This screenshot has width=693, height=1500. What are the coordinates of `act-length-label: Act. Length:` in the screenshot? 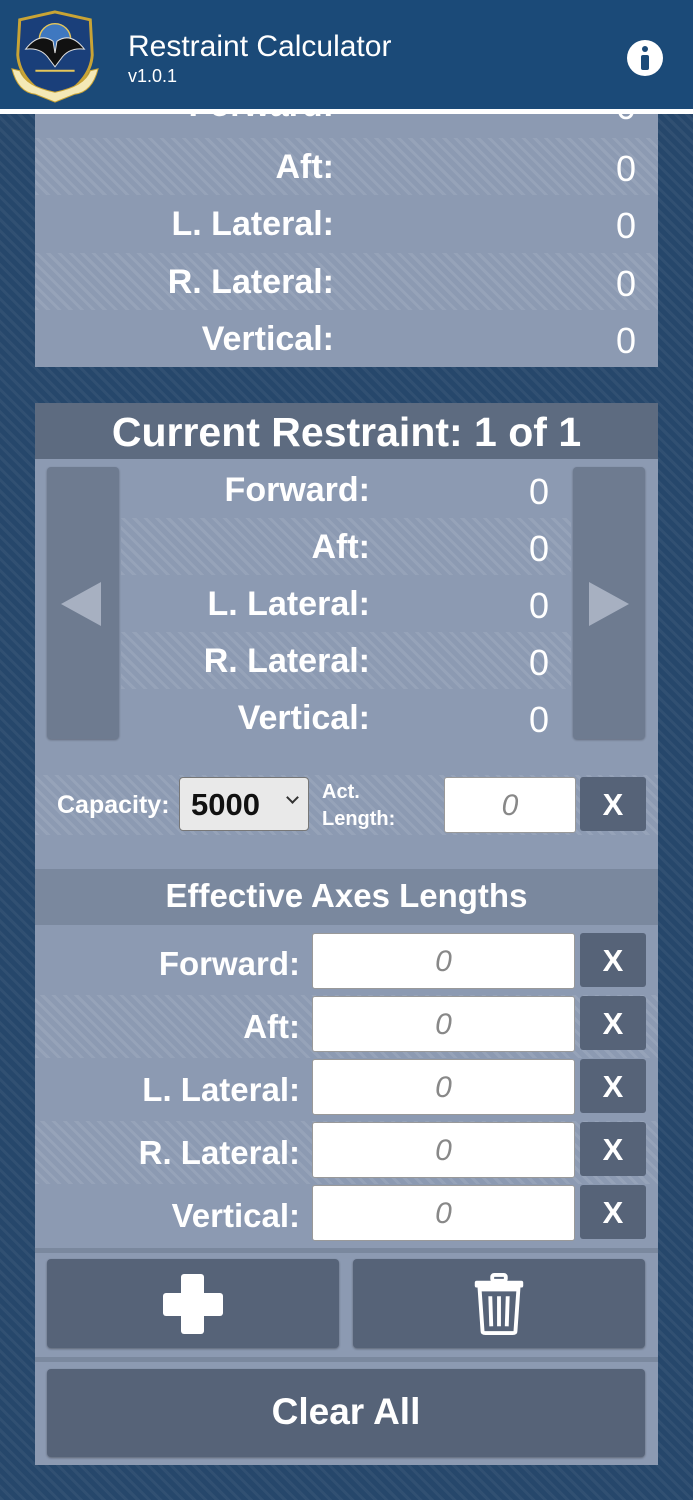 It's located at (359, 805).